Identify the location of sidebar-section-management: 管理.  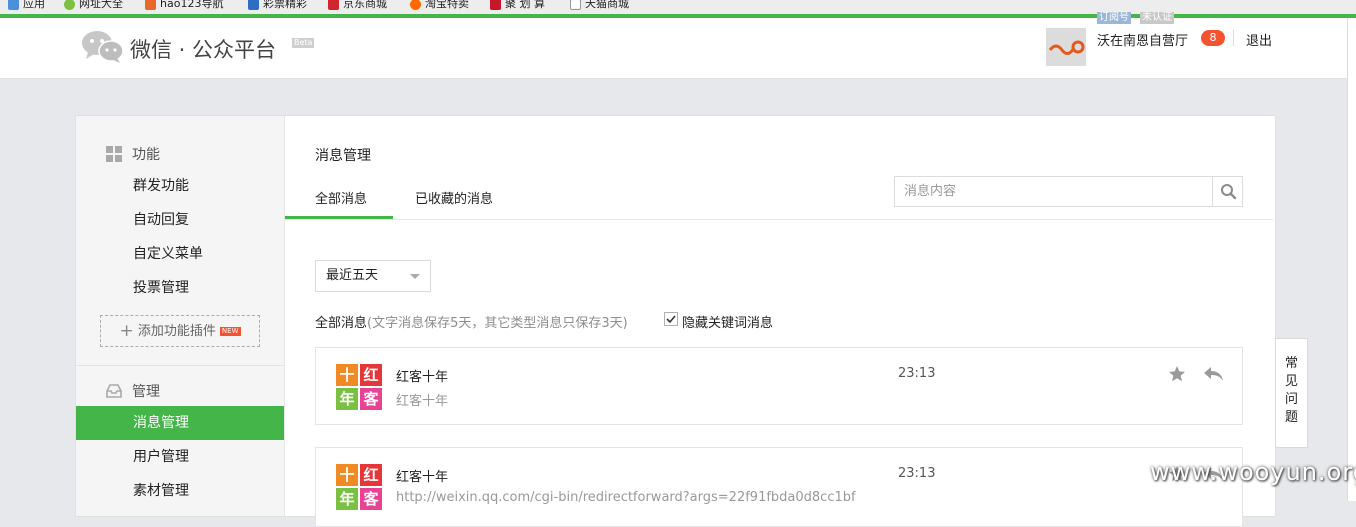
(133, 391).